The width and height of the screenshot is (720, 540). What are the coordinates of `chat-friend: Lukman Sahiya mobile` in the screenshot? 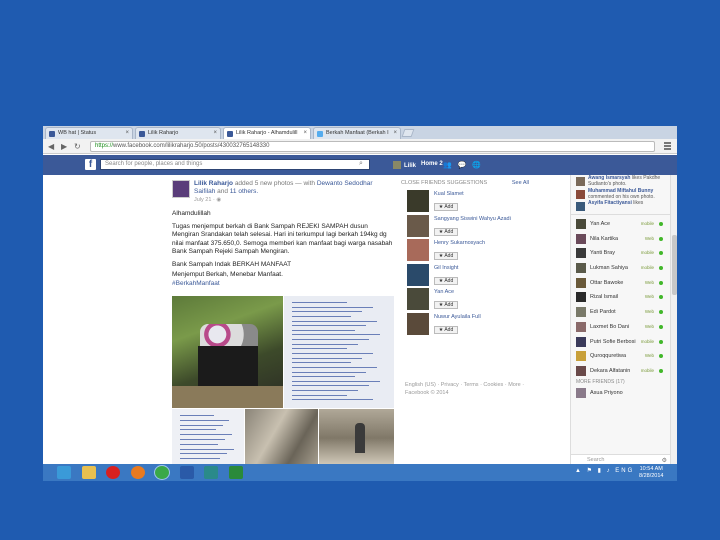 It's located at (620, 268).